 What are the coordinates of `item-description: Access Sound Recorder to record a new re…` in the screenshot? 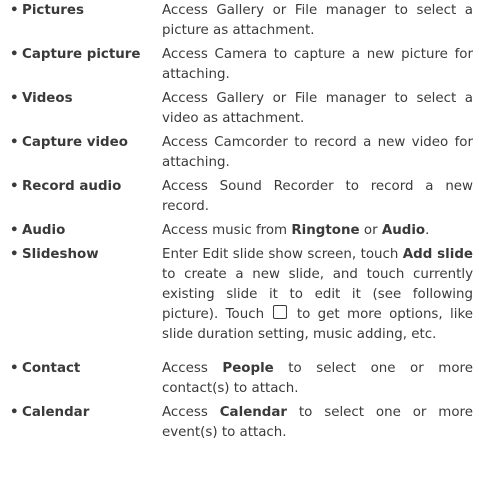 It's located at (317, 197).